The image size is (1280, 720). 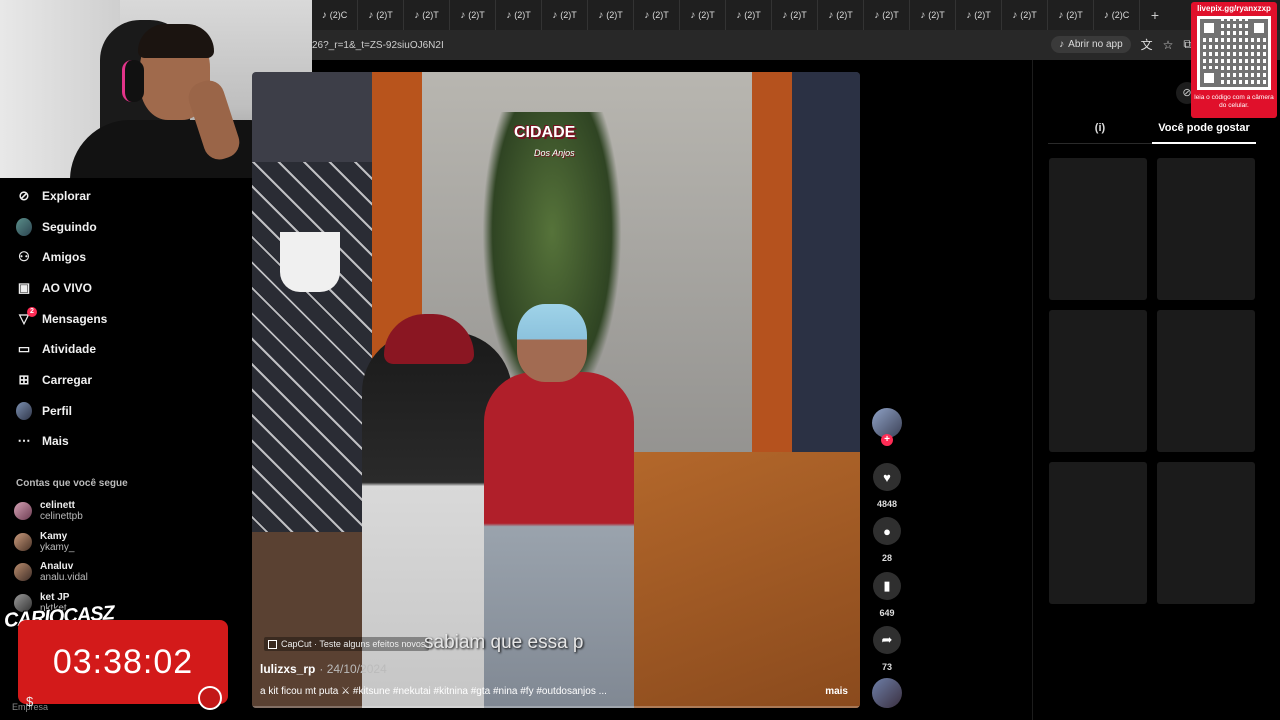 I want to click on capcut-icon, so click(x=272, y=644).